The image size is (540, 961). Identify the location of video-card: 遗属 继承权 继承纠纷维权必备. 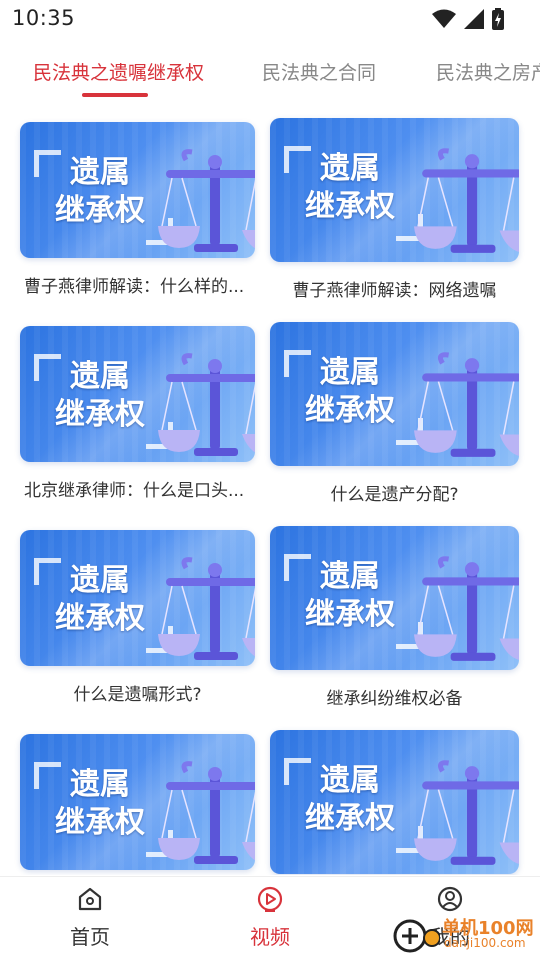
(394, 617).